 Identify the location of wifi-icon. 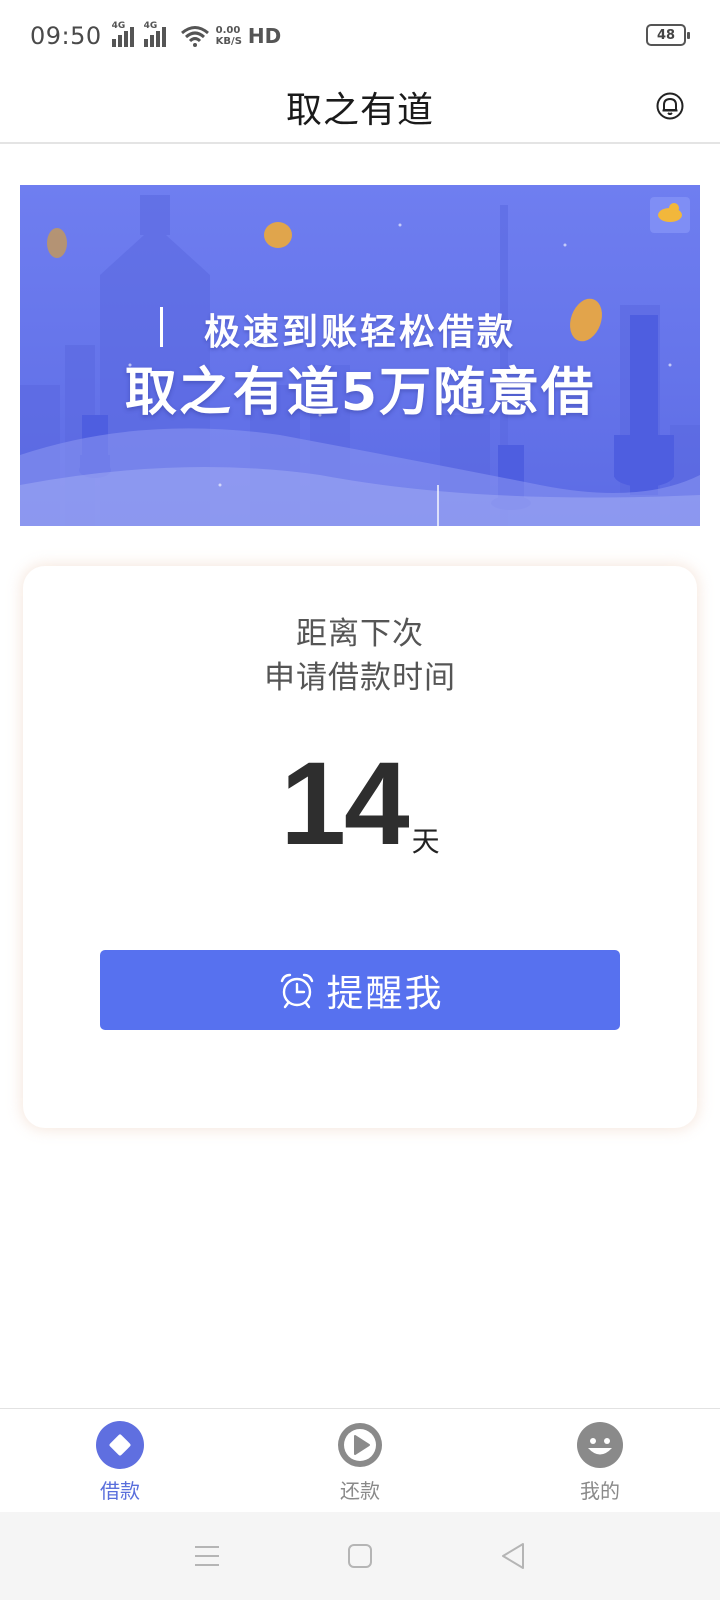
(194, 36).